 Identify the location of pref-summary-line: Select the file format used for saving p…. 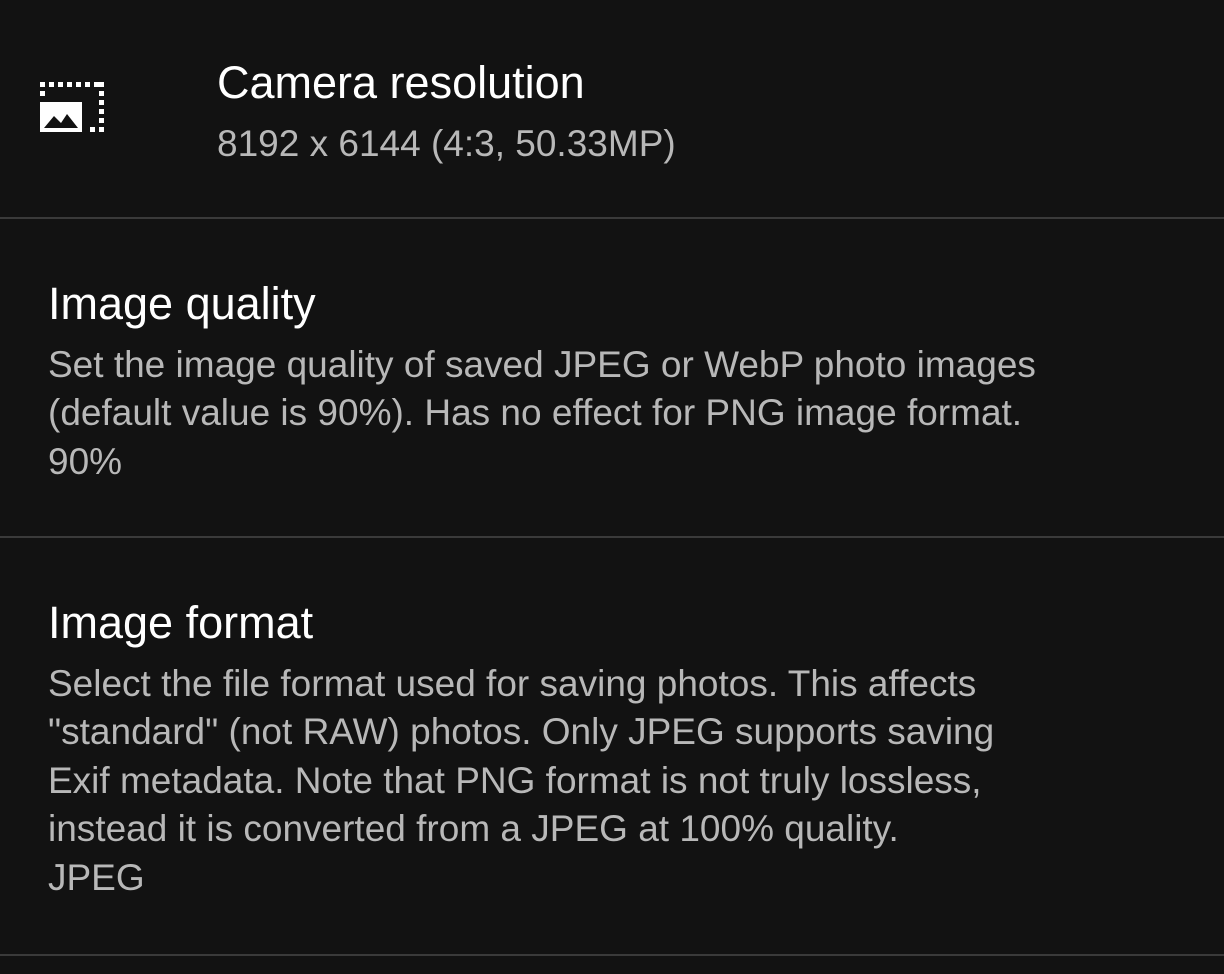
(512, 683).